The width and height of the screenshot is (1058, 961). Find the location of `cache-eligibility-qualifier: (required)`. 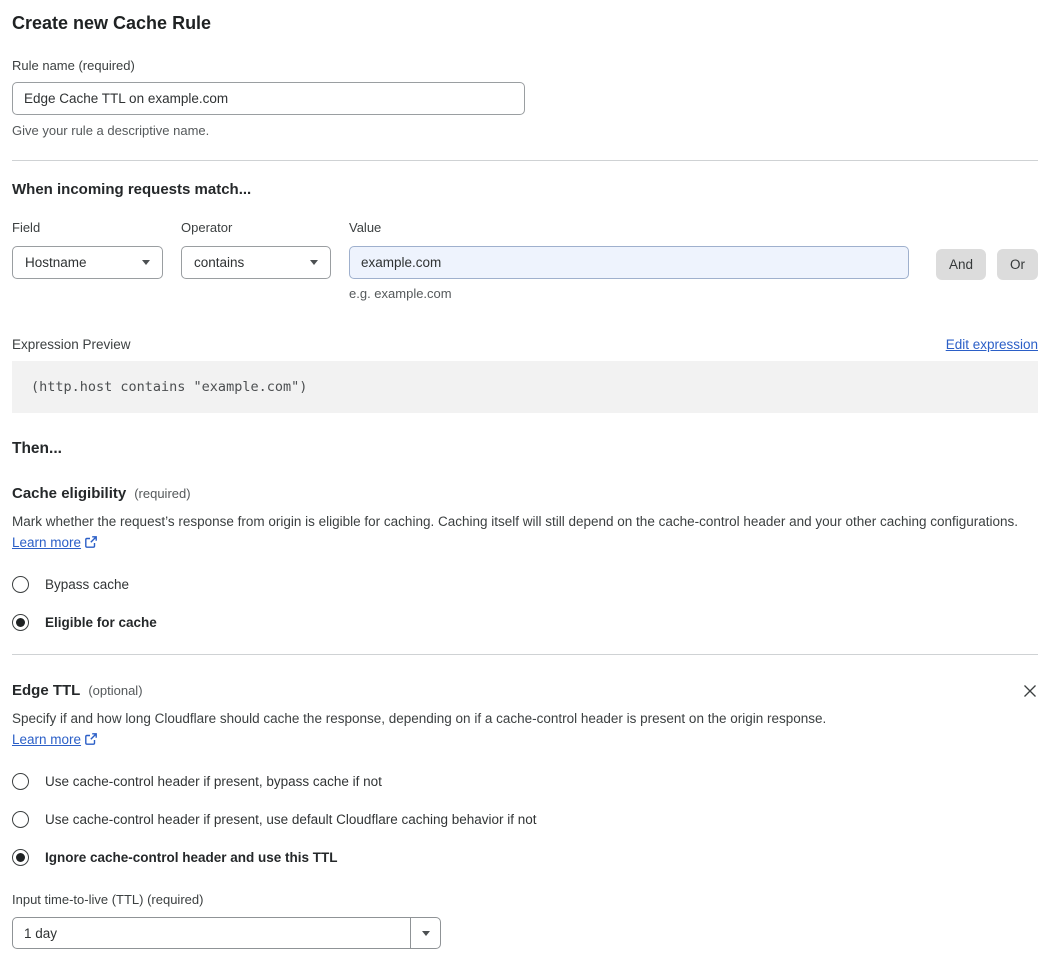

cache-eligibility-qualifier: (required) is located at coordinates (162, 493).